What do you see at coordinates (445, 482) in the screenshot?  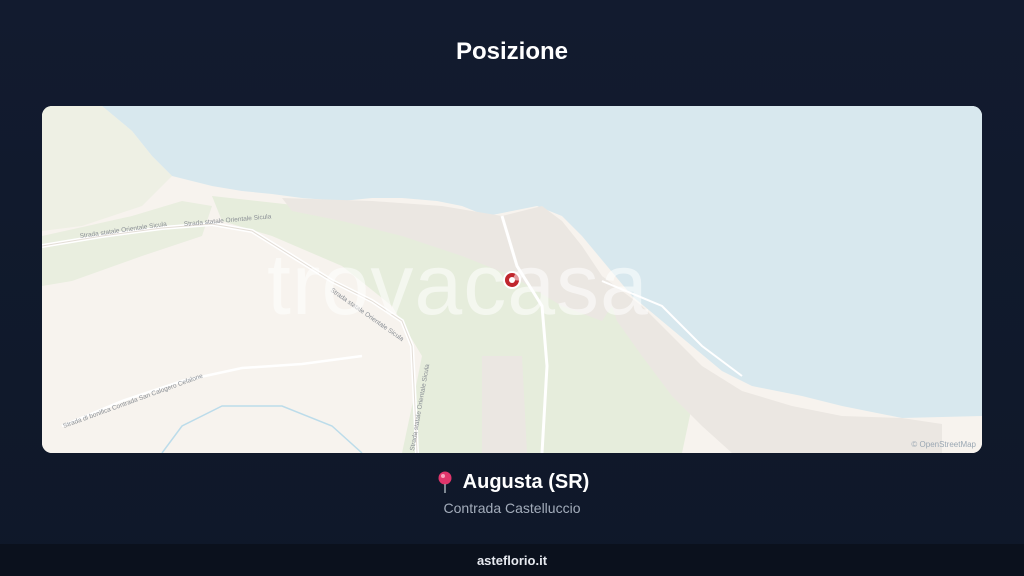 I see `pushpin-icon` at bounding box center [445, 482].